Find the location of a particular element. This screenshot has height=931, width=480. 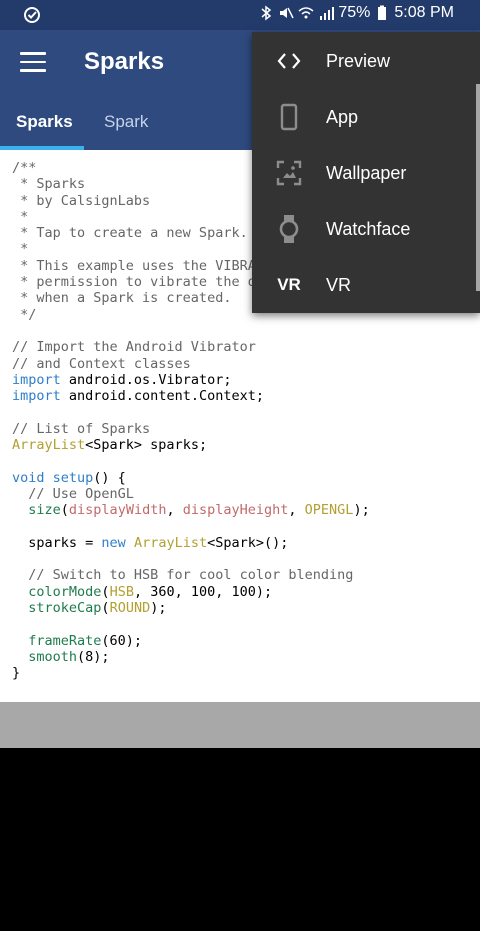

menu-item-label: Wallpaper is located at coordinates (366, 172).